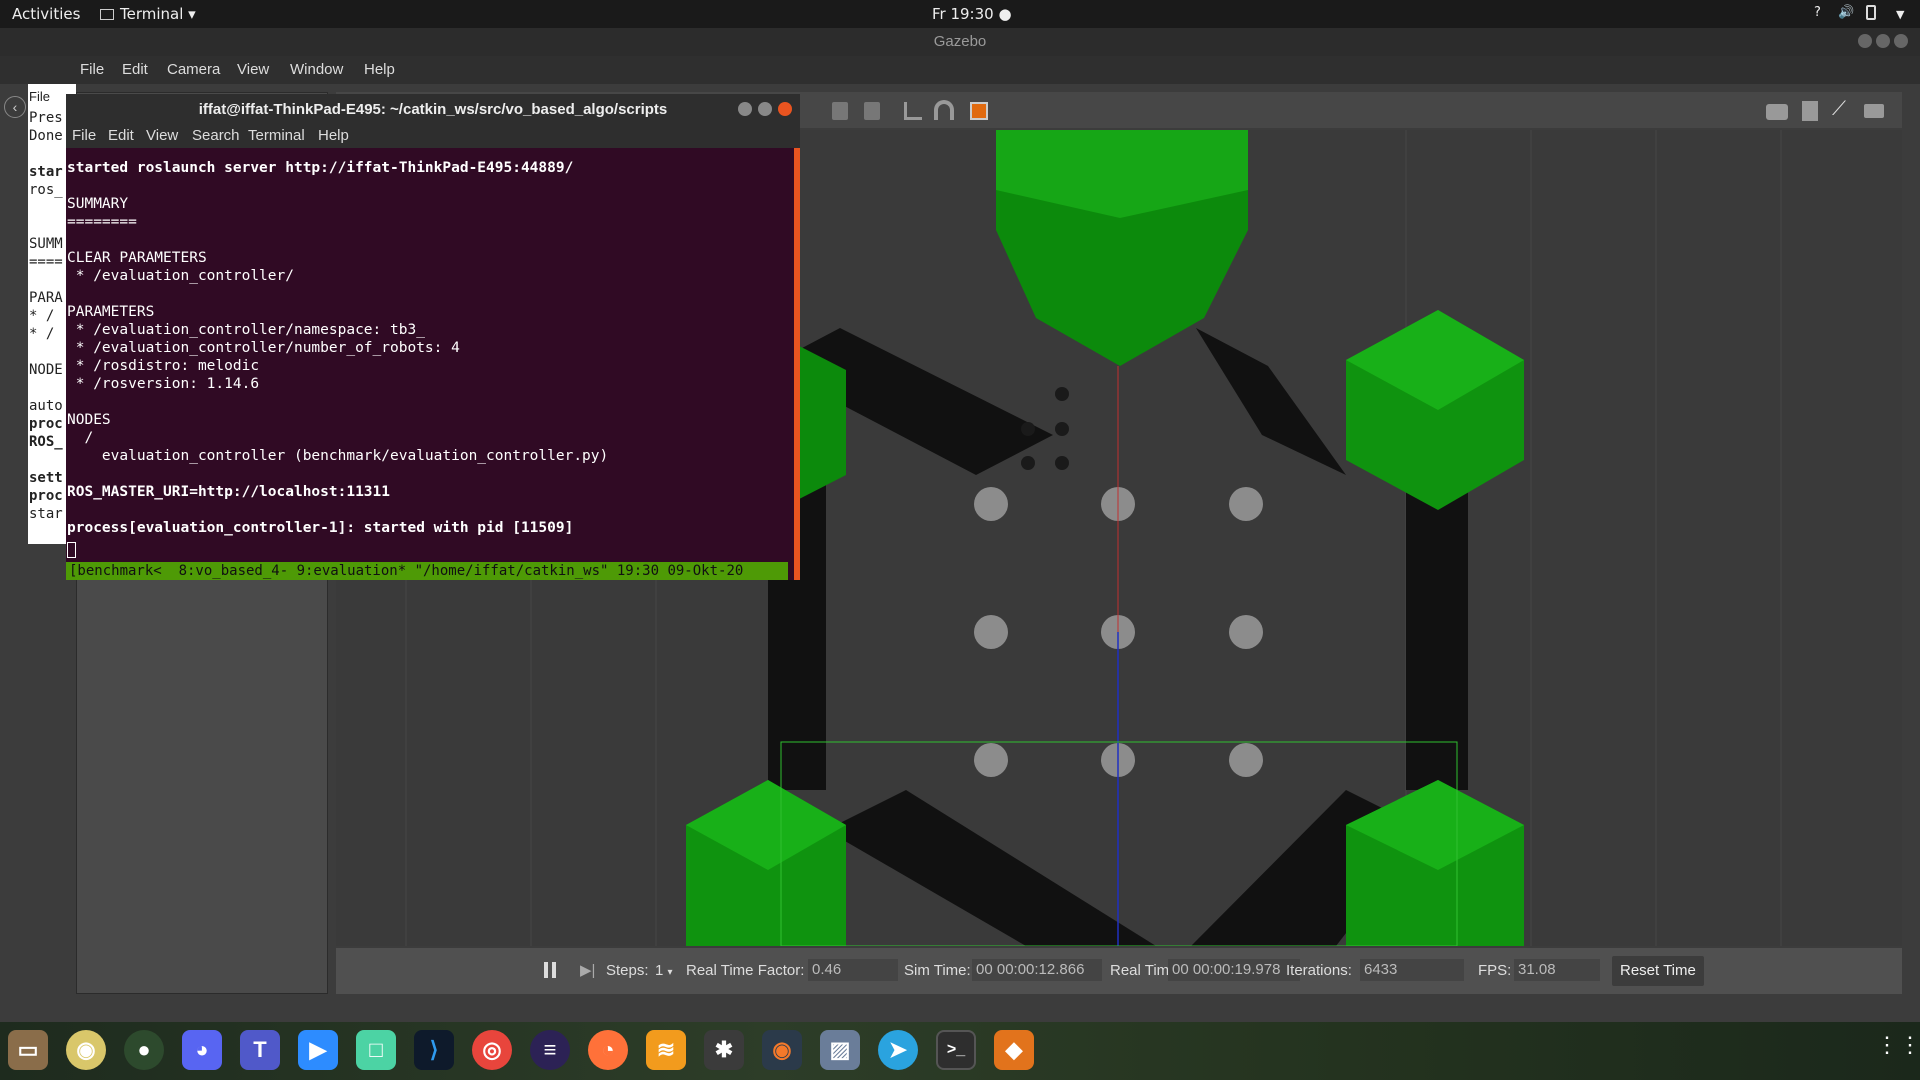  I want to click on menu-camera: Camera, so click(193, 69).